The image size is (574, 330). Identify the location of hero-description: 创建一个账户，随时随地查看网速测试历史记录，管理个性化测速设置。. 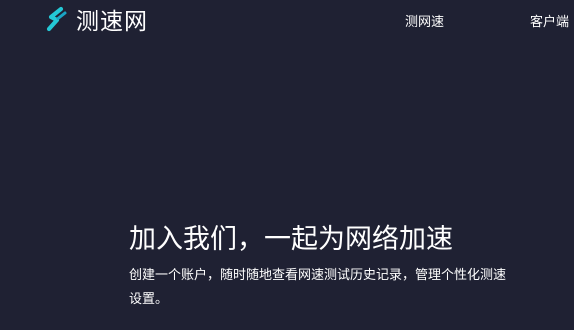
(318, 287).